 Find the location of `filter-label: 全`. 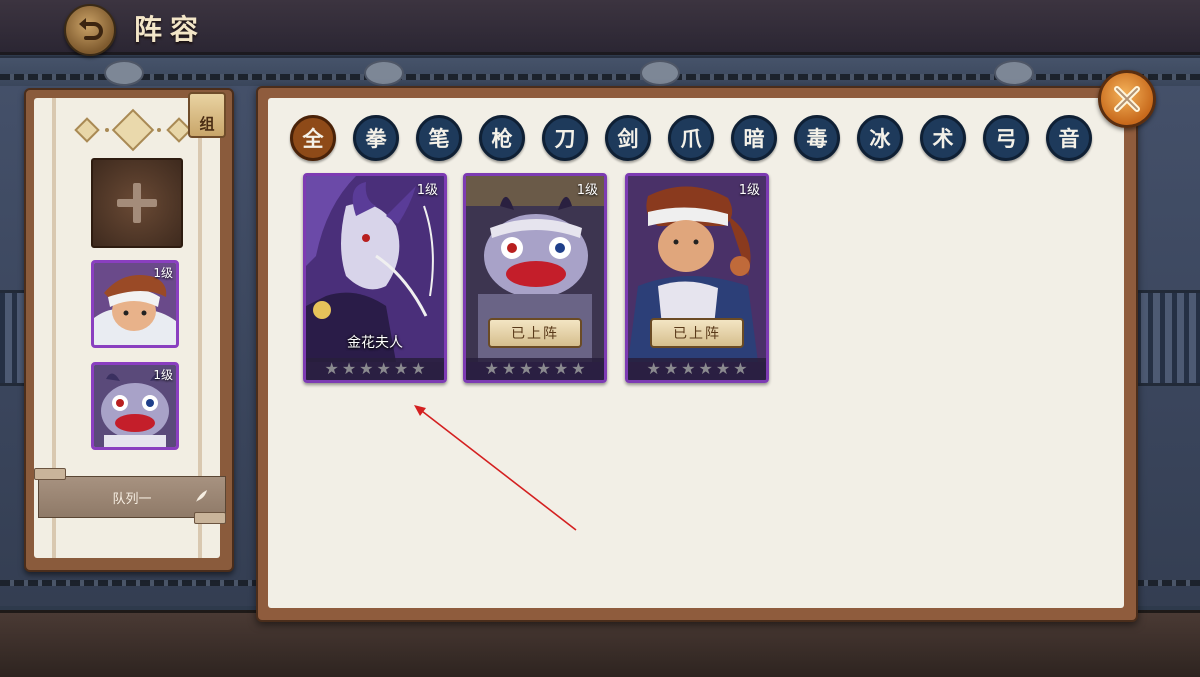

filter-label: 全 is located at coordinates (313, 139).